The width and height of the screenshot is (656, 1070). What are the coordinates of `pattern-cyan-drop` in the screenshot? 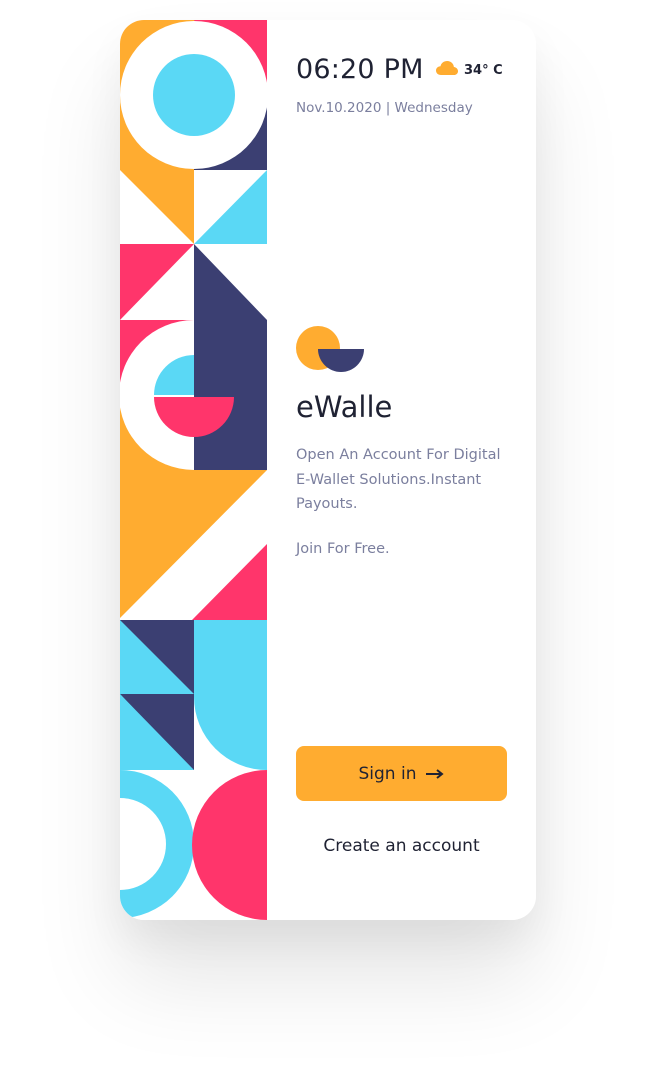 It's located at (230, 695).